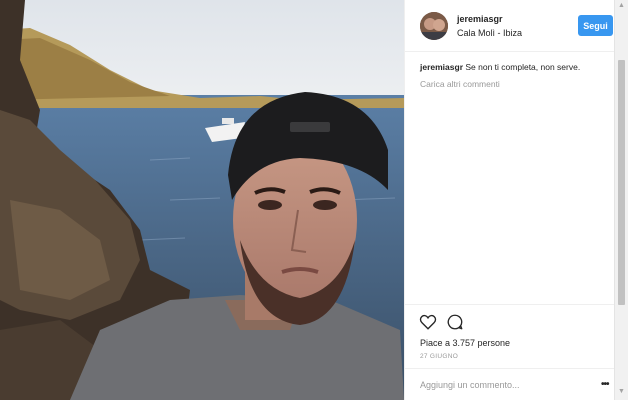  What do you see at coordinates (523, 67) in the screenshot?
I see `caption-text: Se non ti completa, non serve.` at bounding box center [523, 67].